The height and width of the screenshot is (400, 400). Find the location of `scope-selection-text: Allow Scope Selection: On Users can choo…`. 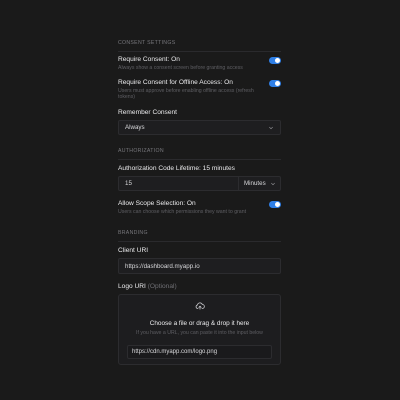

scope-selection-text: Allow Scope Selection: On Users can choo… is located at coordinates (182, 207).